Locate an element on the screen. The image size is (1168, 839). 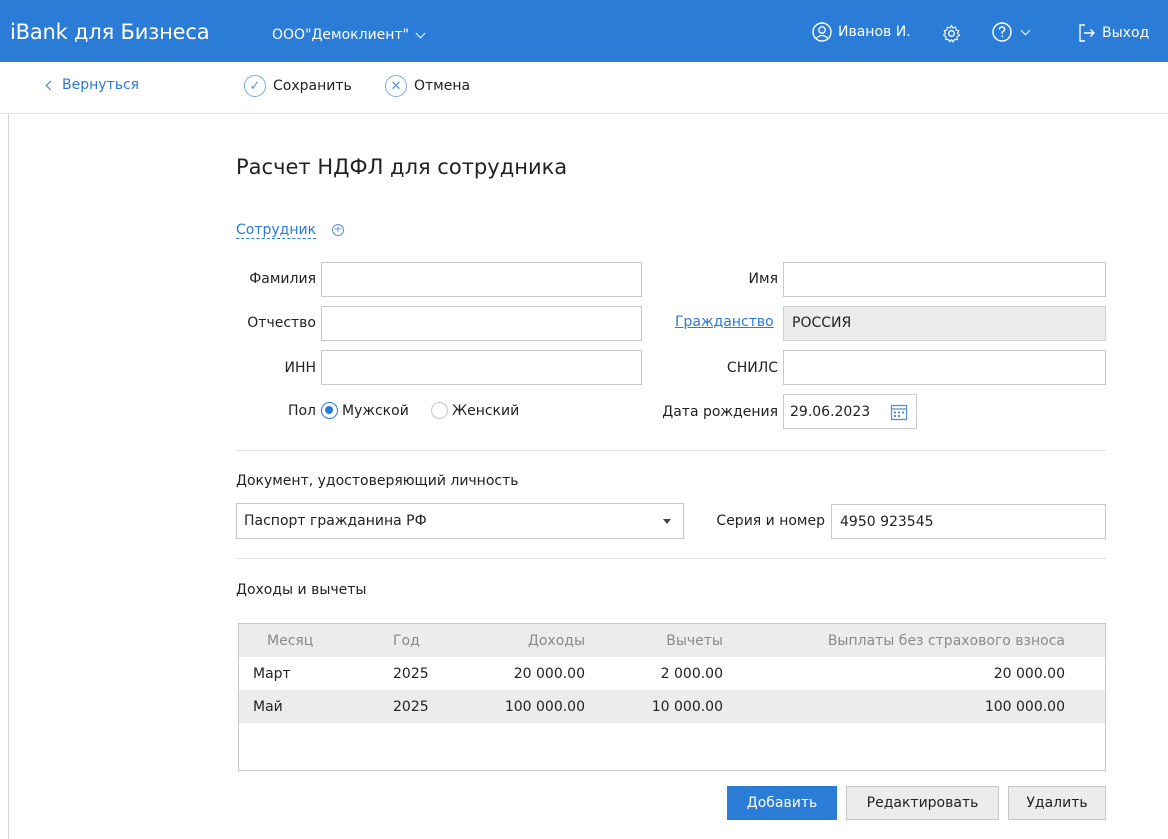
dropdown-arrow-icon is located at coordinates (667, 521).